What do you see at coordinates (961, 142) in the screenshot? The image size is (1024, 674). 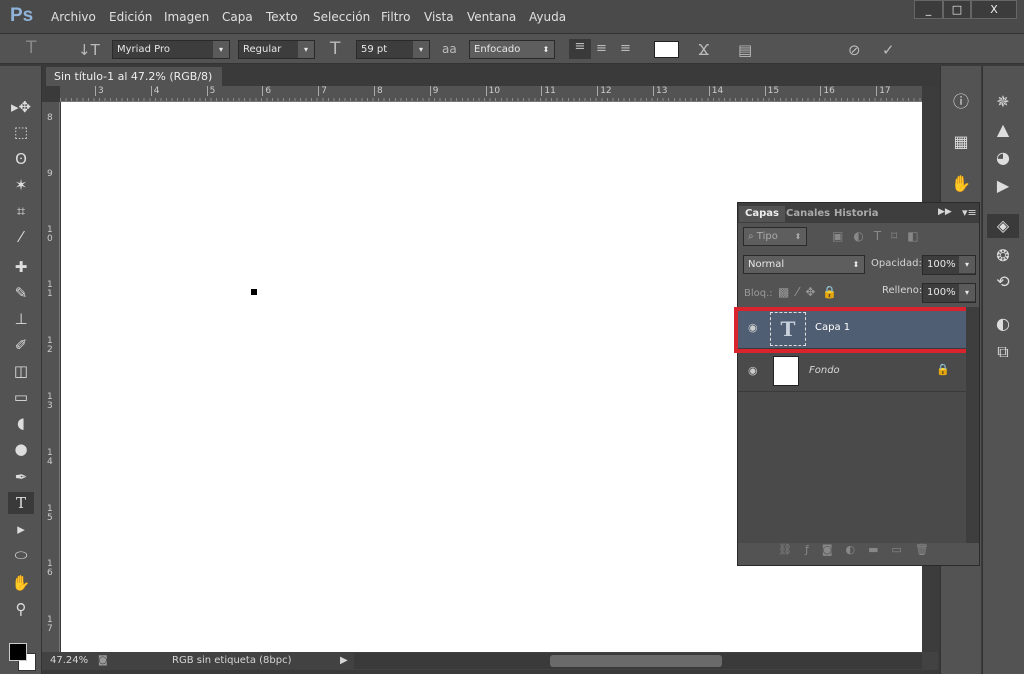 I see `navigator-icon: ▦` at bounding box center [961, 142].